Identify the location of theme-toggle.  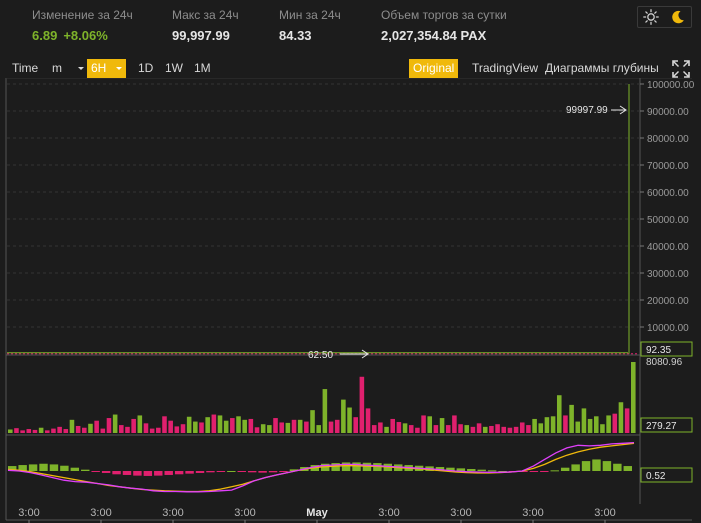
(664, 17).